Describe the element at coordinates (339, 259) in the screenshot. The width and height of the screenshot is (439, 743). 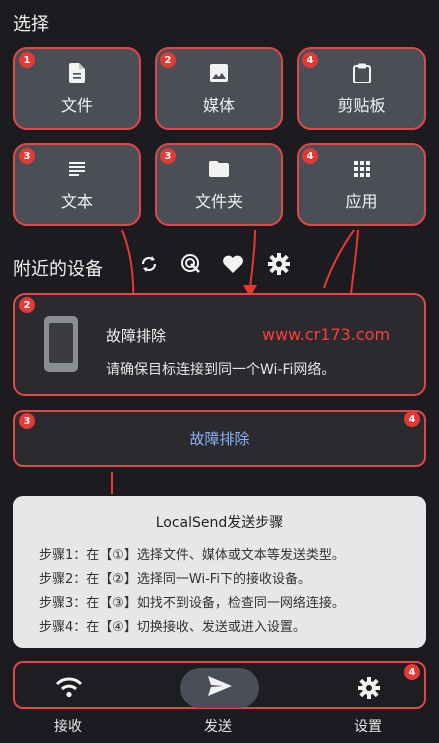
I see `arrow-apps-left` at that location.